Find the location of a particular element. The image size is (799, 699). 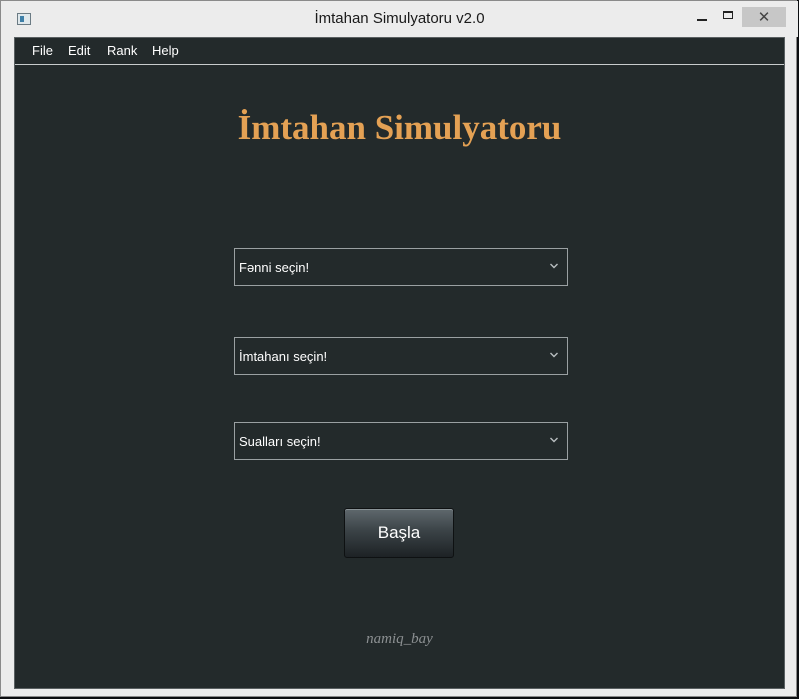

menu-help: Help is located at coordinates (165, 50).